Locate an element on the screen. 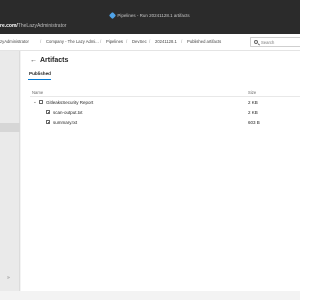 The height and width of the screenshot is (300, 320). search-placeholder: Search is located at coordinates (268, 43).